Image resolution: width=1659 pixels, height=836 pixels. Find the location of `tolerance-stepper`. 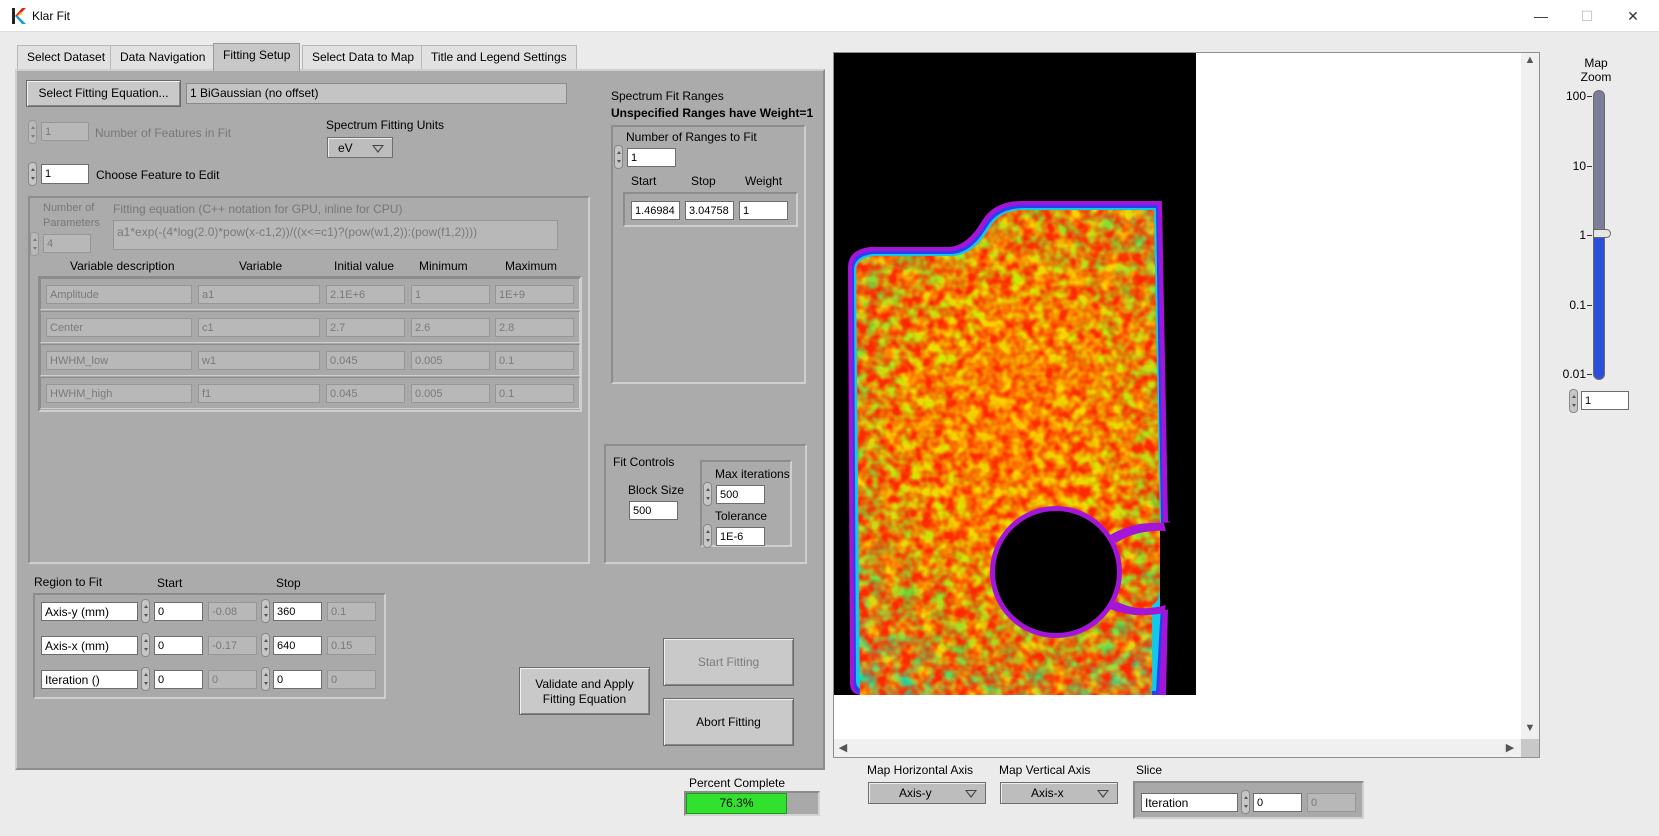

tolerance-stepper is located at coordinates (707, 536).